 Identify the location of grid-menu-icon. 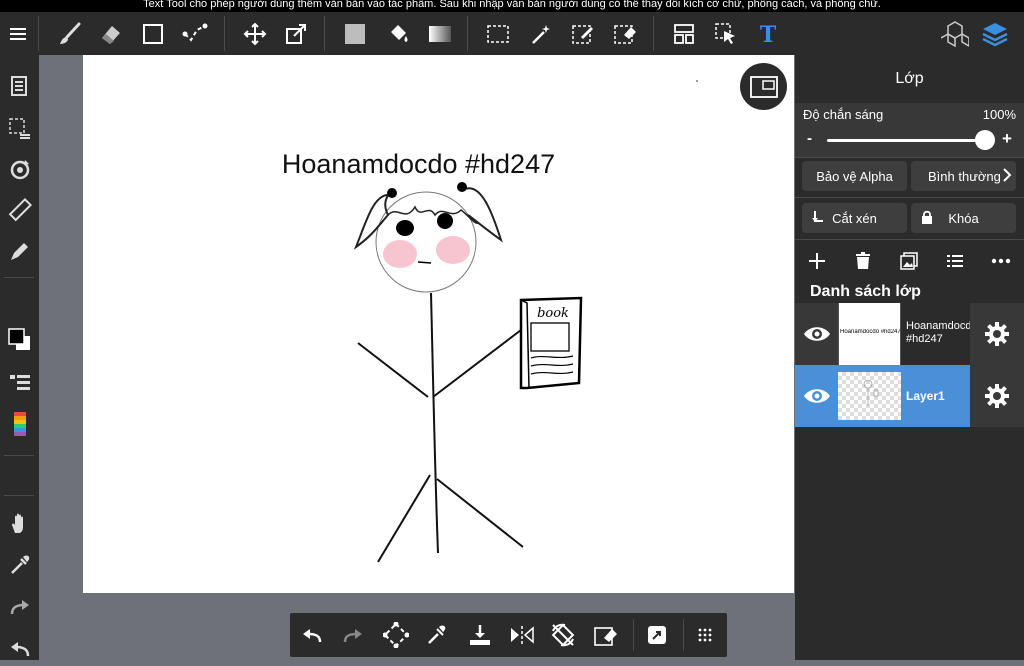
(705, 635).